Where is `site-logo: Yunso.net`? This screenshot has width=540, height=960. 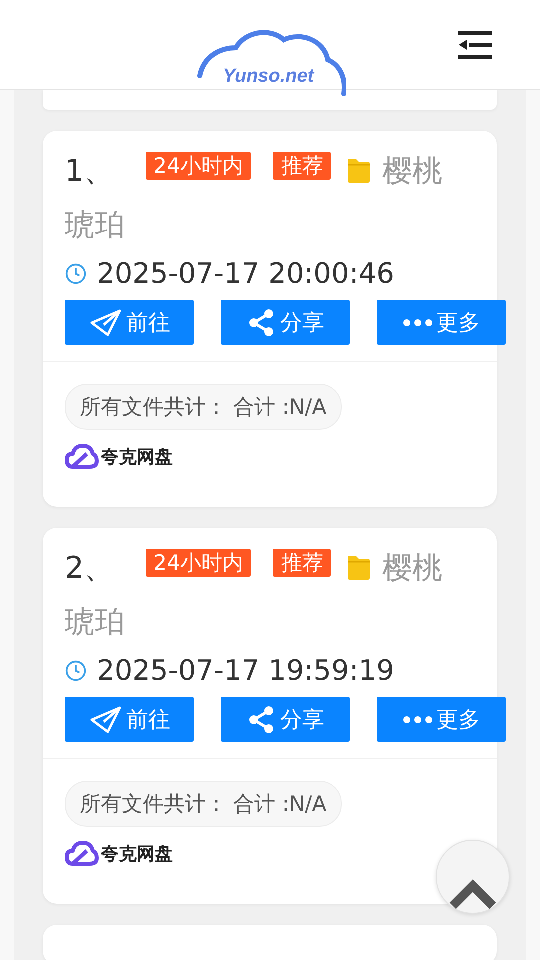
site-logo: Yunso.net is located at coordinates (271, 61).